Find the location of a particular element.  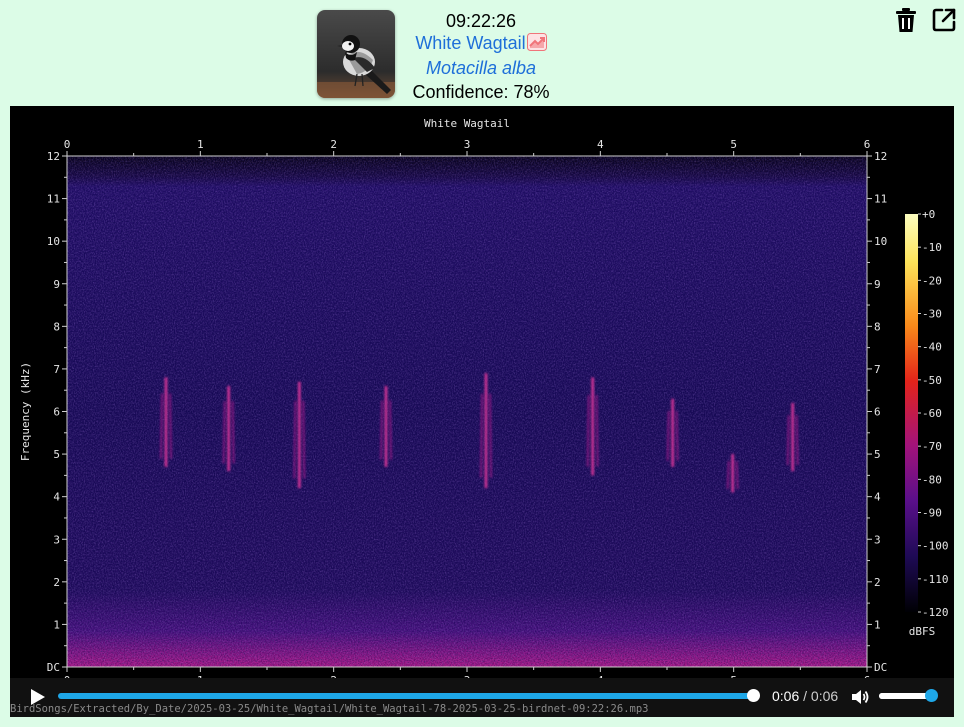

play-icon is located at coordinates (37, 697).